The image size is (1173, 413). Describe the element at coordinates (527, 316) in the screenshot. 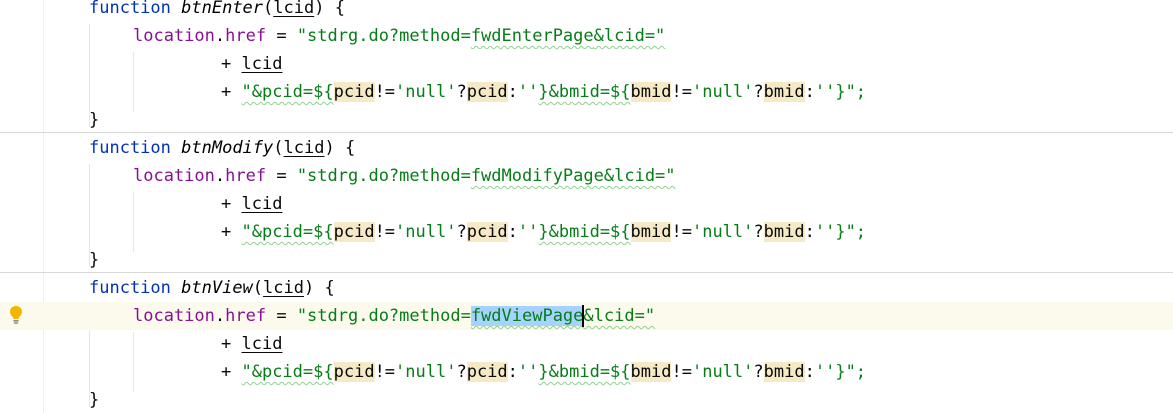

I see `text-selection: fwdViewPage` at that location.